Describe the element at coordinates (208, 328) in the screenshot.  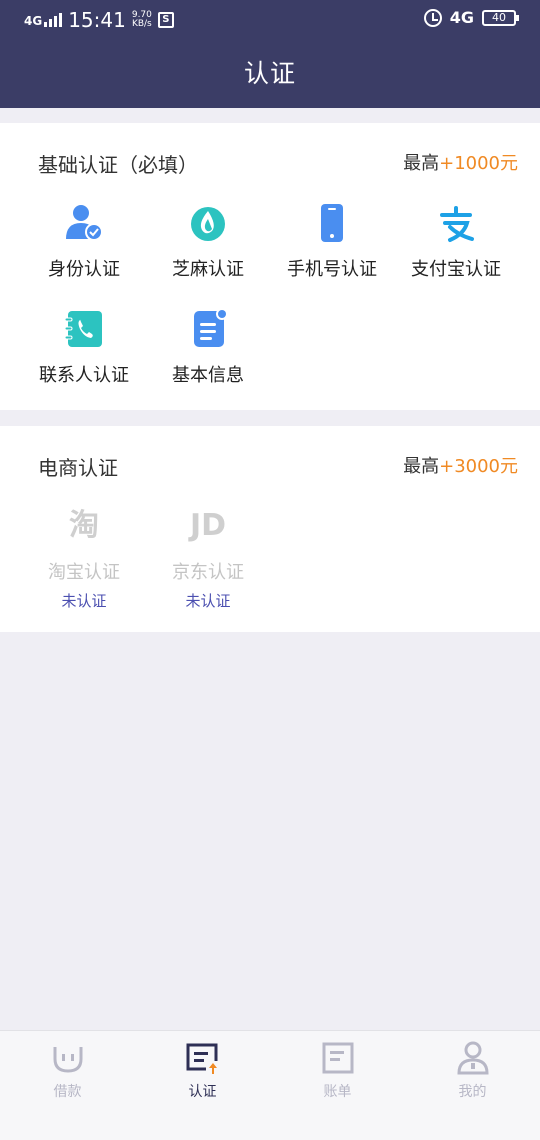
I see `document-icon` at that location.